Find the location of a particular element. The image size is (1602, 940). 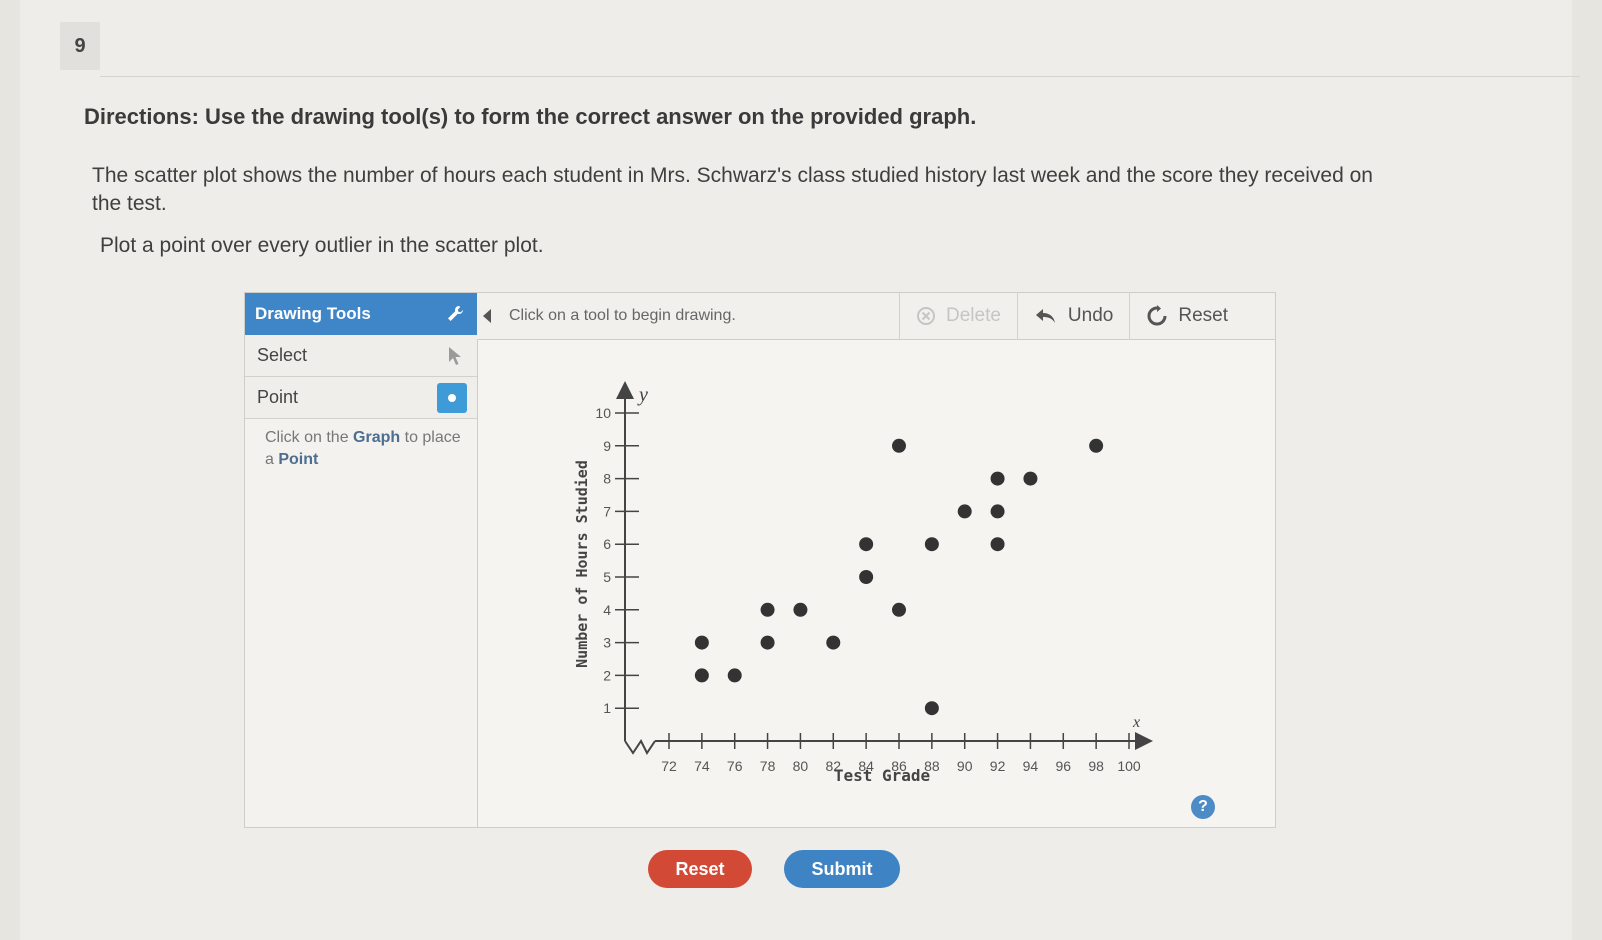

hint-text-graph: Graph is located at coordinates (377, 437).